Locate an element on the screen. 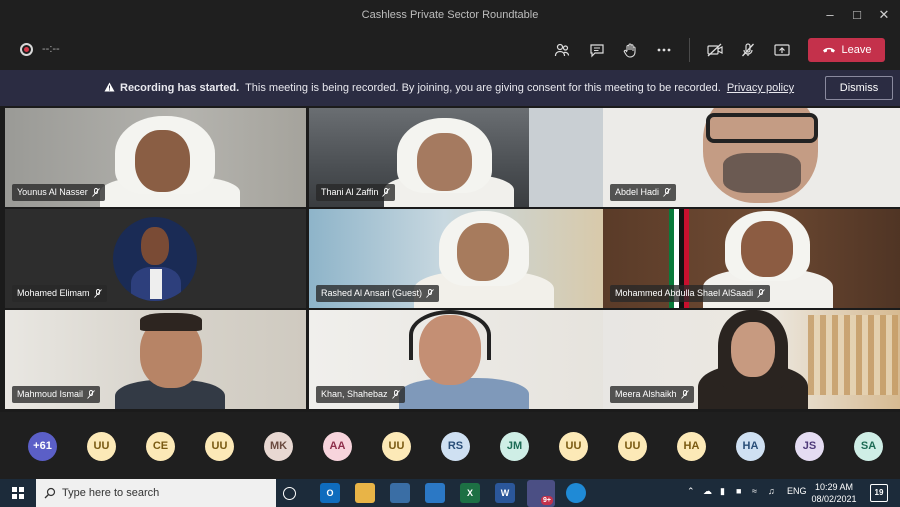 This screenshot has width=900, height=507. meeting-toolbar: --:-- Leave is located at coordinates (450, 50).